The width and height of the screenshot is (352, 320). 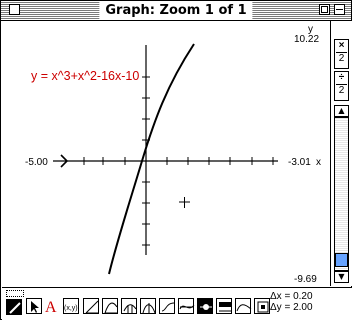 I want to click on root-tool-icon, so click(x=186, y=306).